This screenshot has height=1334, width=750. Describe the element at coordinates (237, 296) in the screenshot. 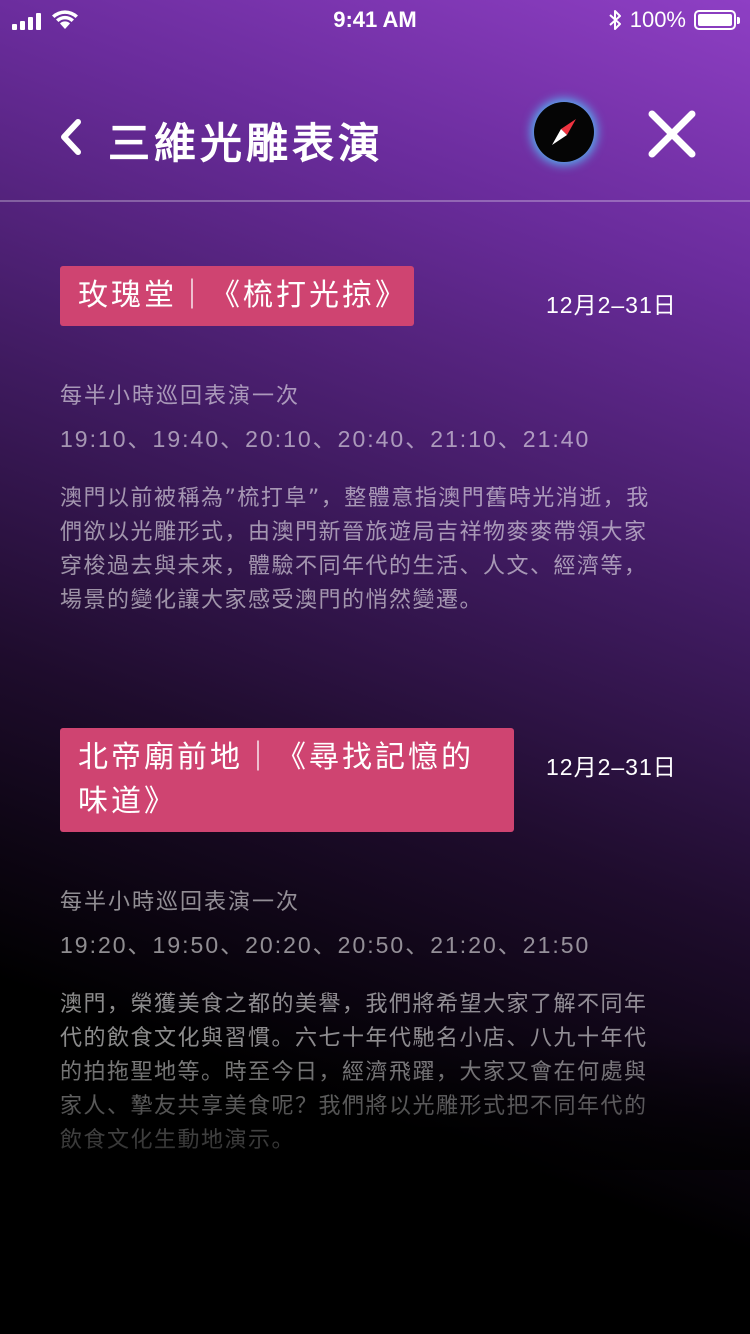

I see `event-location-tag: 玫瑰堂｜《梳打光掠》` at that location.